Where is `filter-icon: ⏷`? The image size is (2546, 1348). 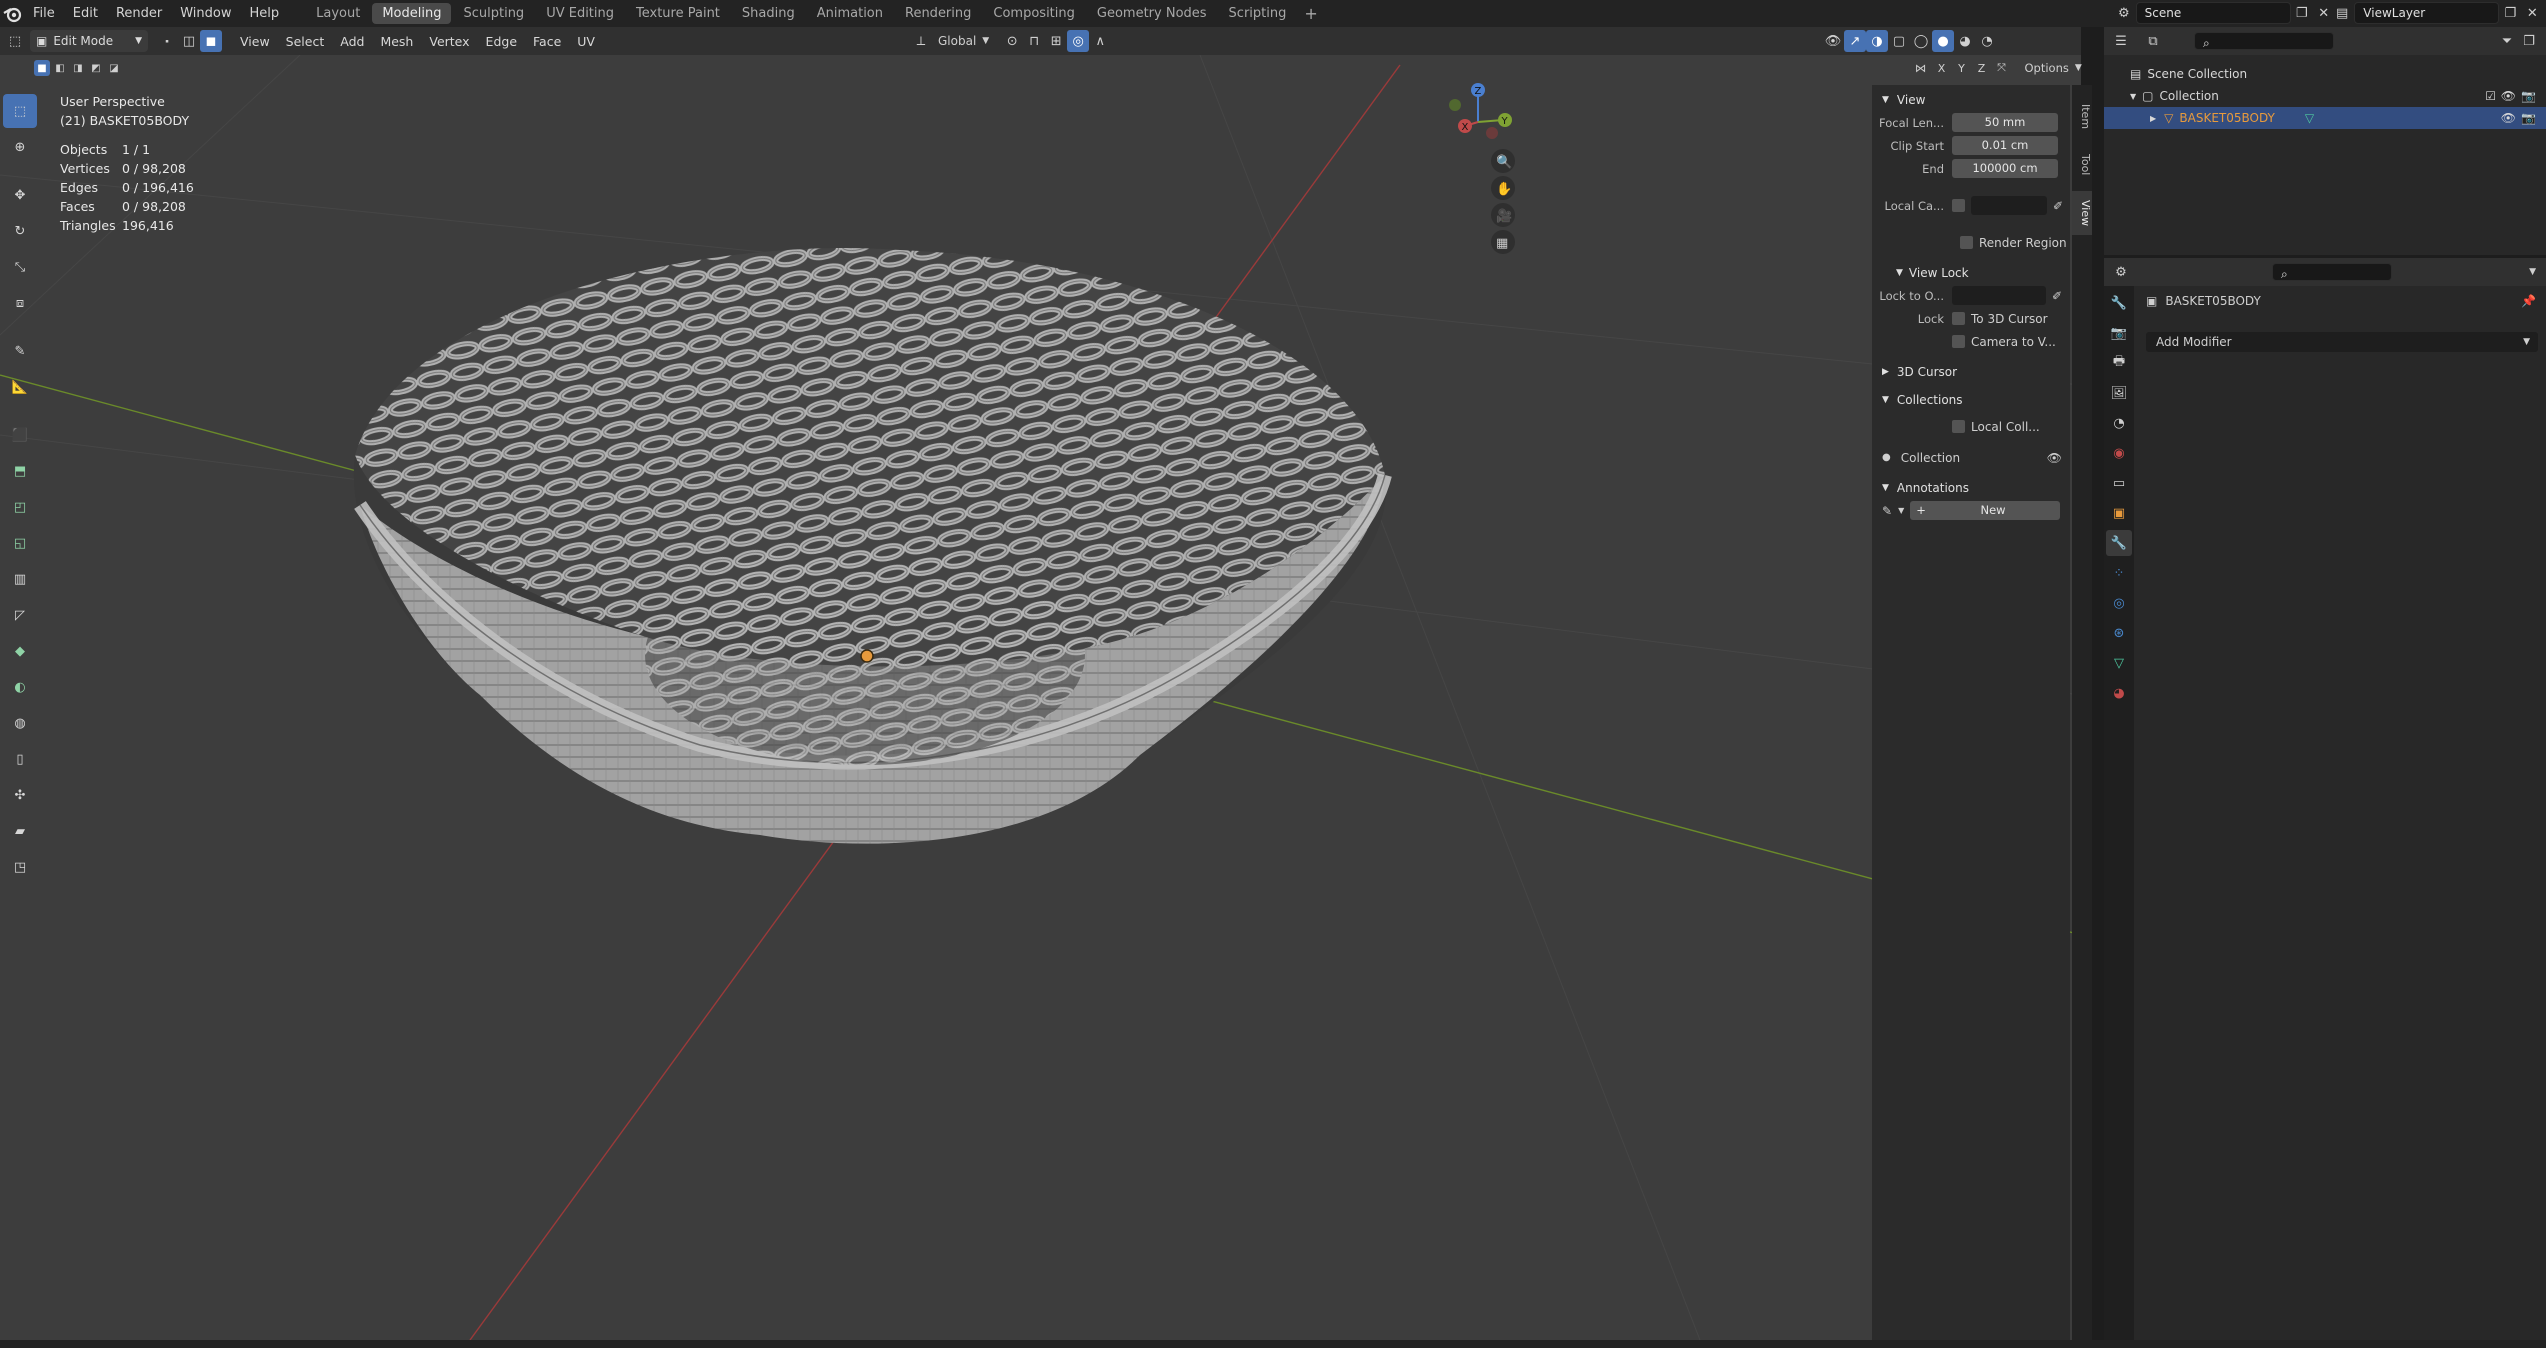
filter-icon: ⏷ is located at coordinates (2507, 41).